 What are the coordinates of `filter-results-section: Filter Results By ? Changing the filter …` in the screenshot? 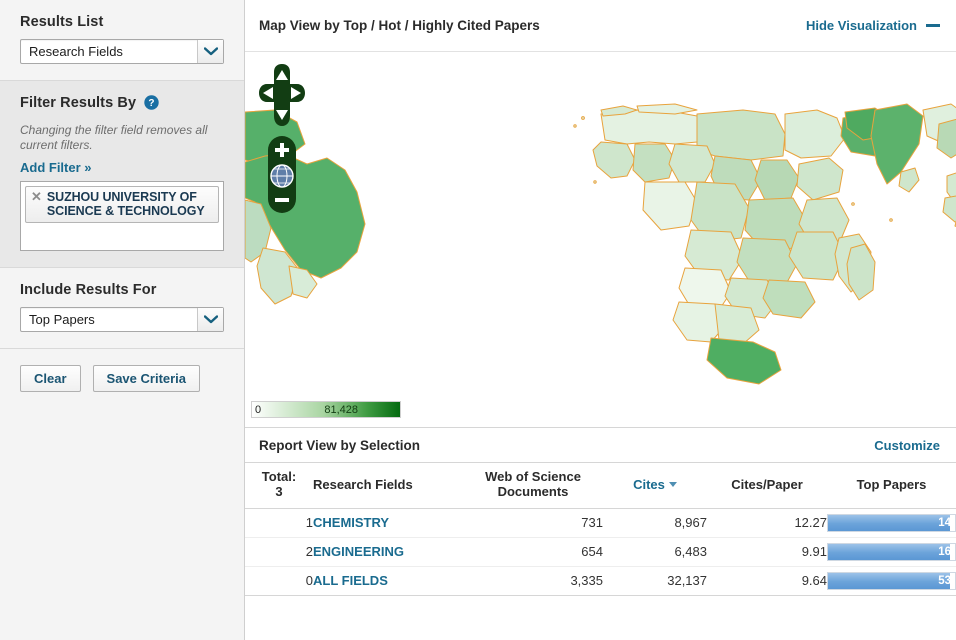 It's located at (122, 174).